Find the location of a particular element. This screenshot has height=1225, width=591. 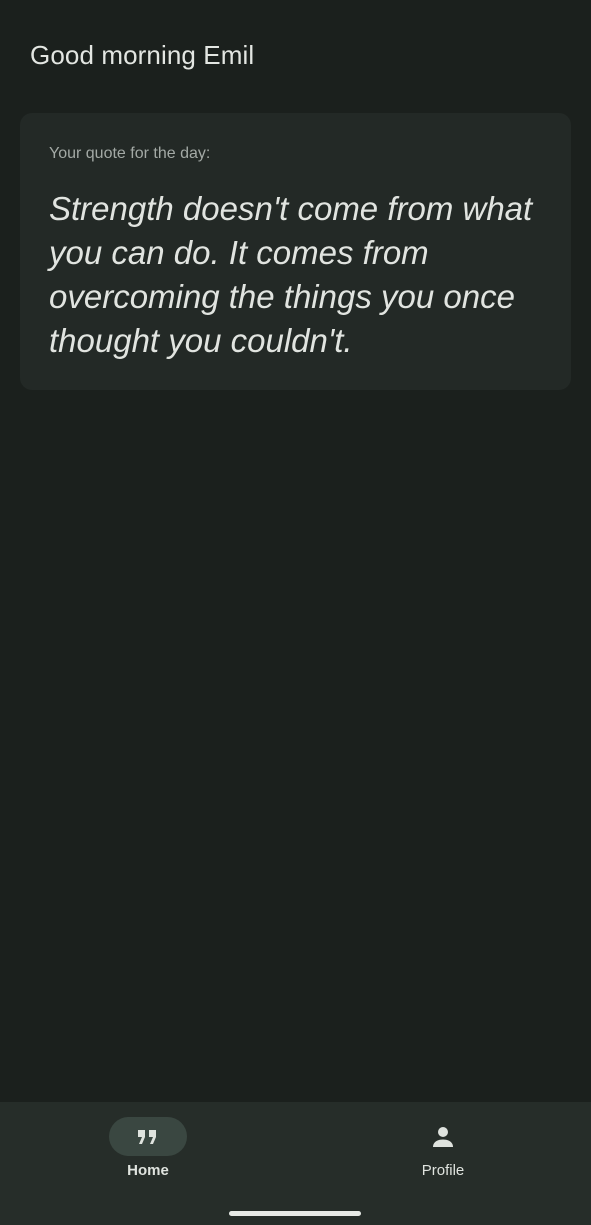

bottom-navigation-bar: Home Profile is located at coordinates (295, 1163).